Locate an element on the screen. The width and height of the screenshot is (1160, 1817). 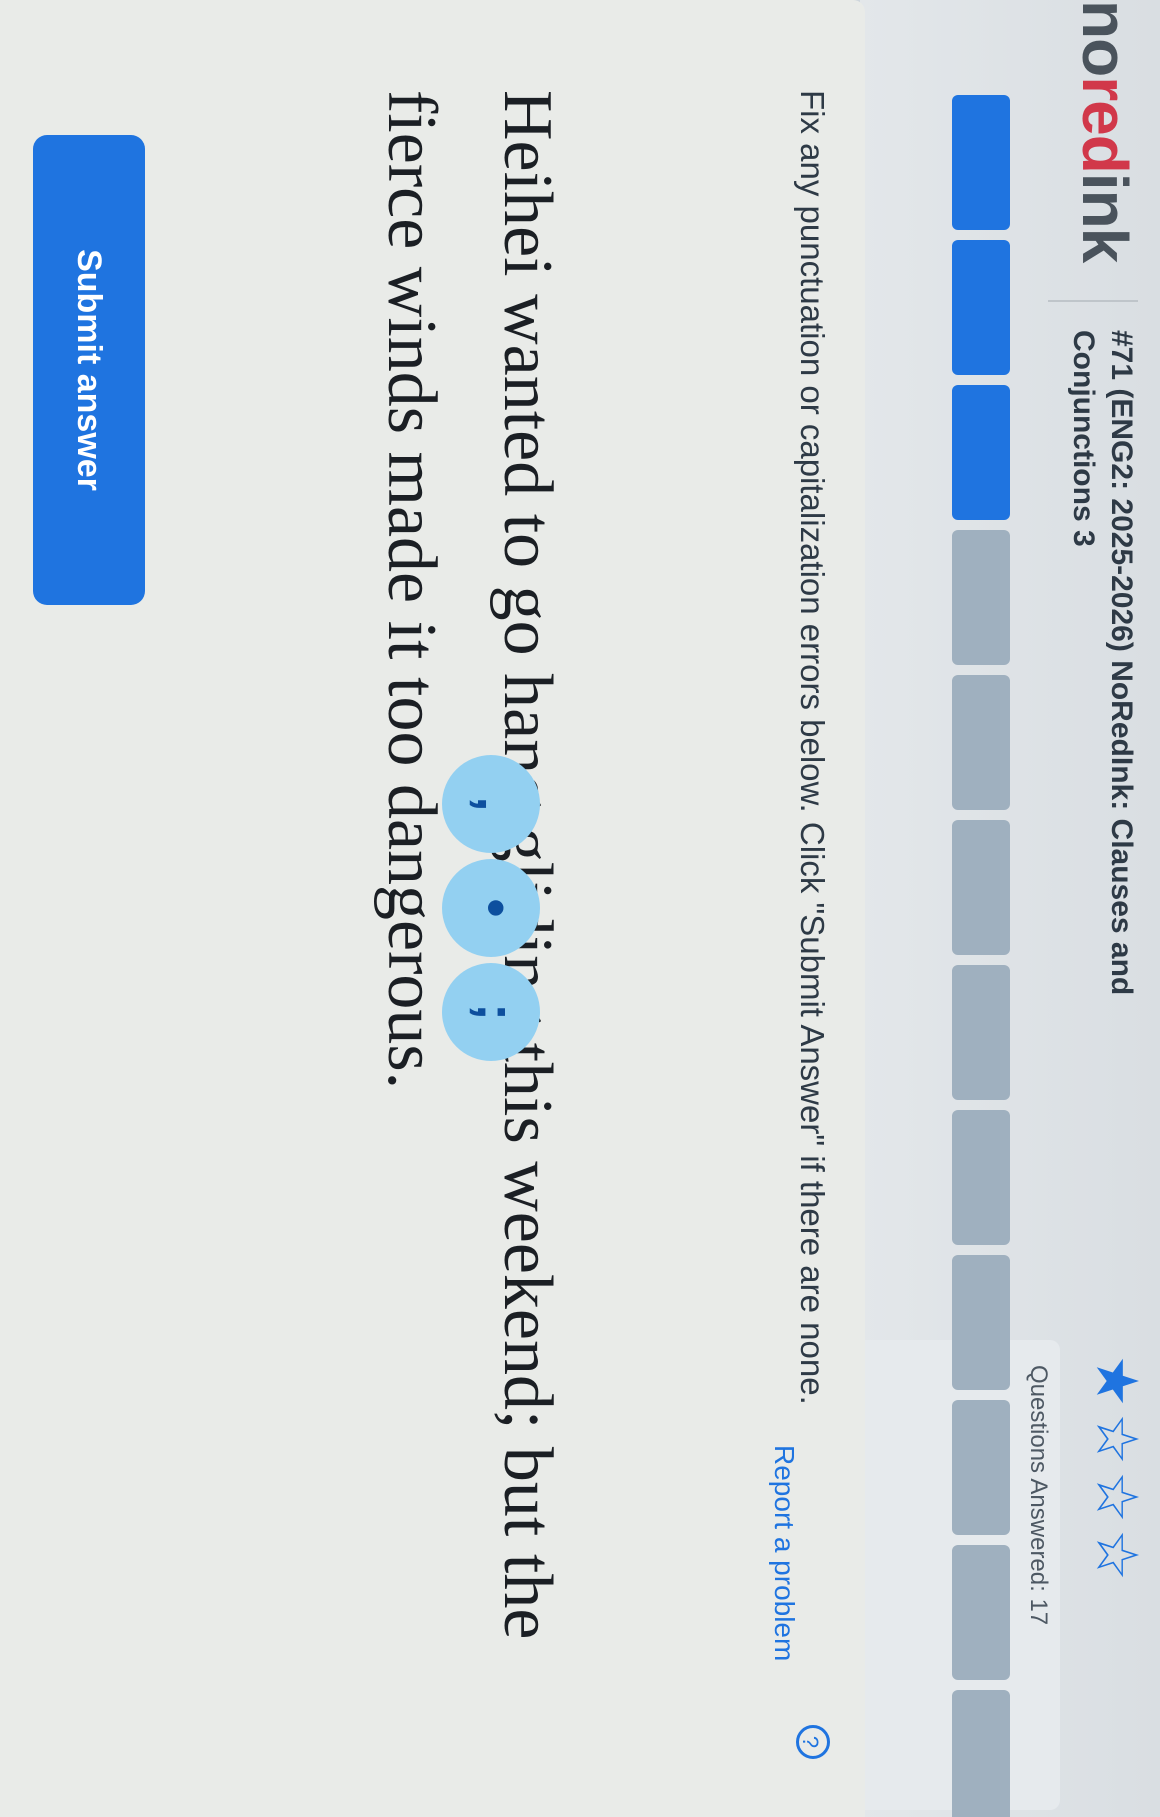
star-rating: ★ ☆ ☆ ☆ is located at coordinates (1116, 1468).